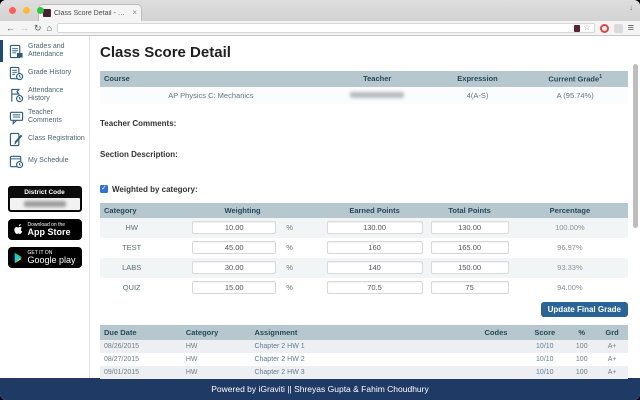 The width and height of the screenshot is (640, 400). What do you see at coordinates (359, 372) in the screenshot?
I see `assignment-name: Chapter 2 HW 3` at bounding box center [359, 372].